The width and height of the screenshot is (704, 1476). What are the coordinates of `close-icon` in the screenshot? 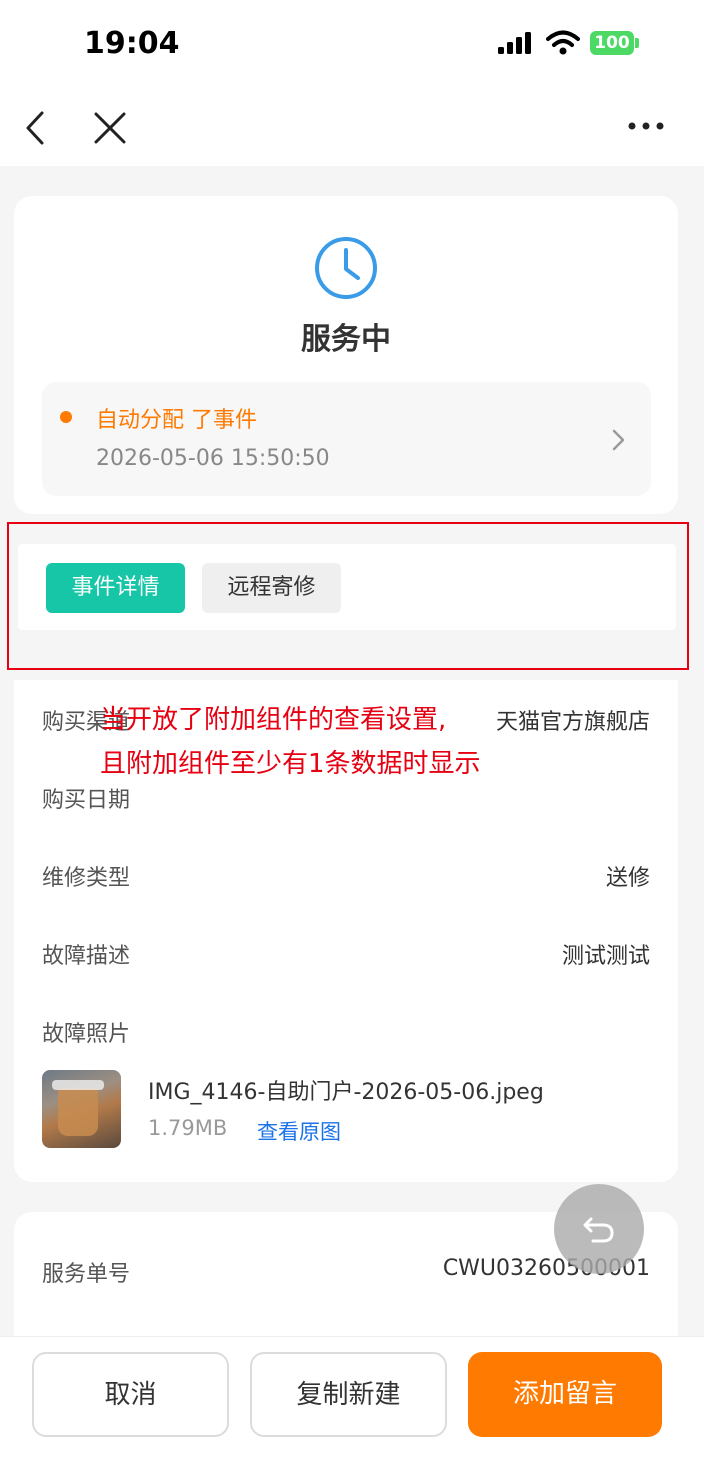 It's located at (110, 130).